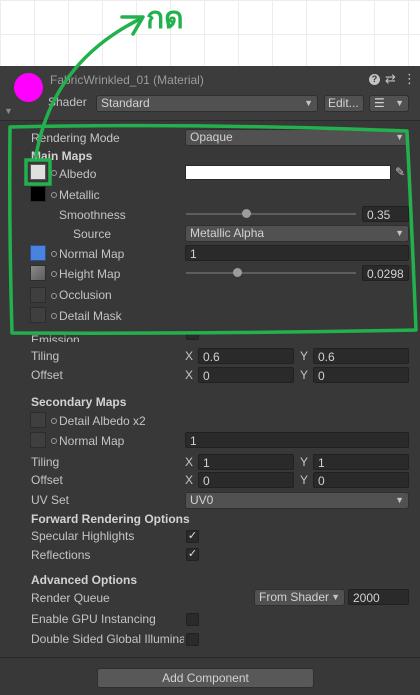 The image size is (420, 695). What do you see at coordinates (271, 214) in the screenshot?
I see `smoothness-slider-track` at bounding box center [271, 214].